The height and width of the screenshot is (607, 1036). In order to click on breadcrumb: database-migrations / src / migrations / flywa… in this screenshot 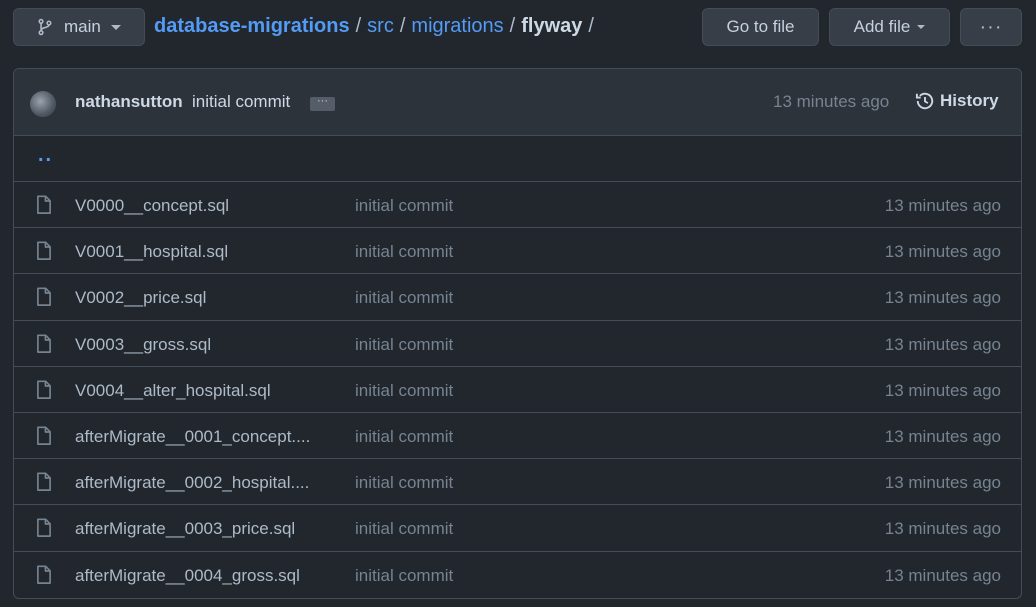, I will do `click(377, 26)`.